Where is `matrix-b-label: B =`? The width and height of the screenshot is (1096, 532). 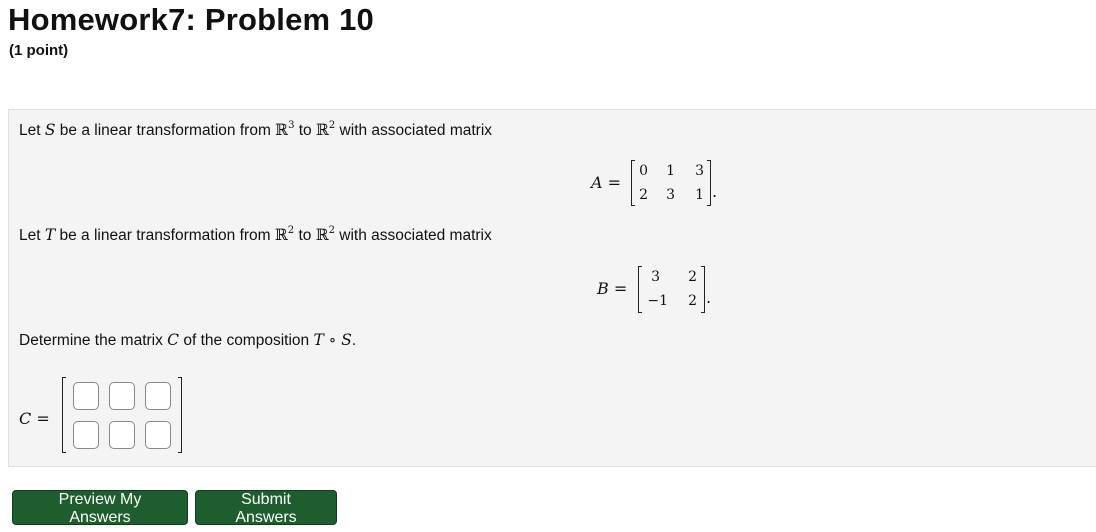 matrix-b-label: B = is located at coordinates (612, 288).